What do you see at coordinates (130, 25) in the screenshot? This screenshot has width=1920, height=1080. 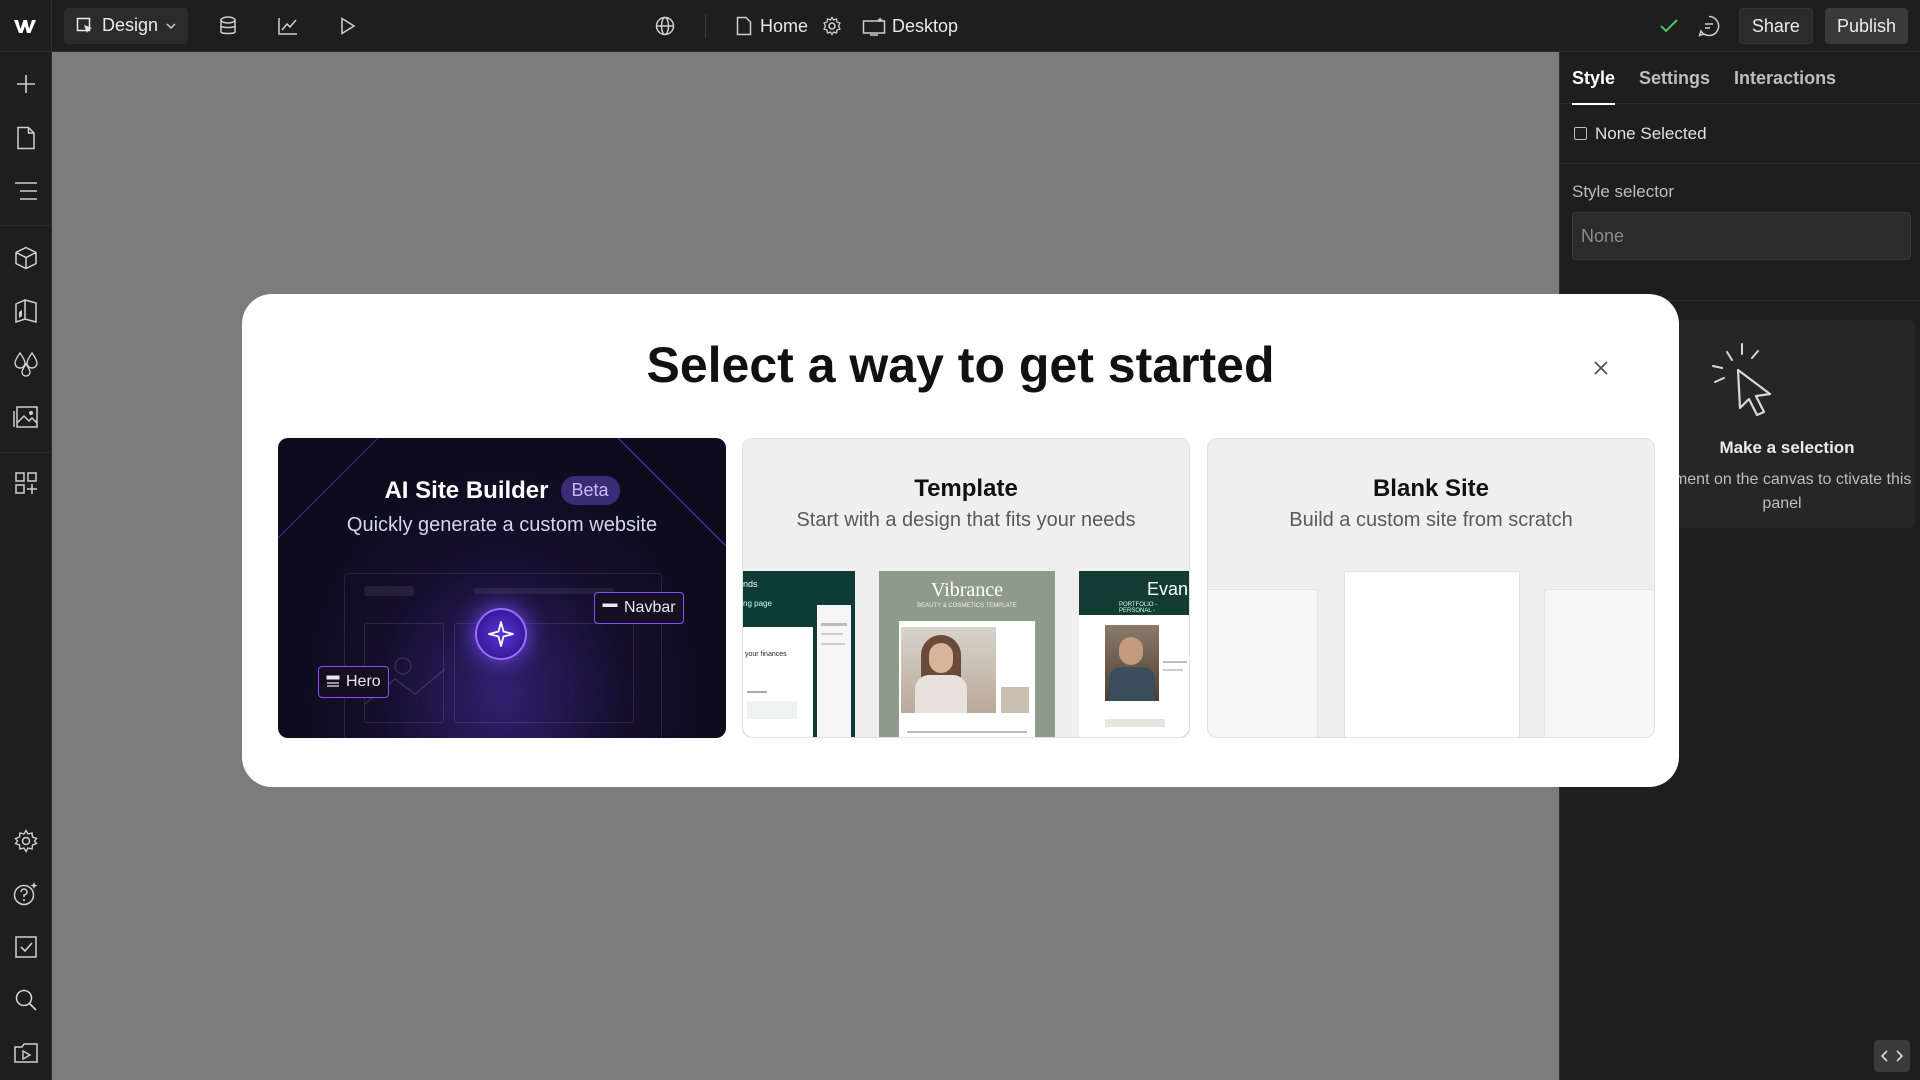 I see `mode-label: Design` at bounding box center [130, 25].